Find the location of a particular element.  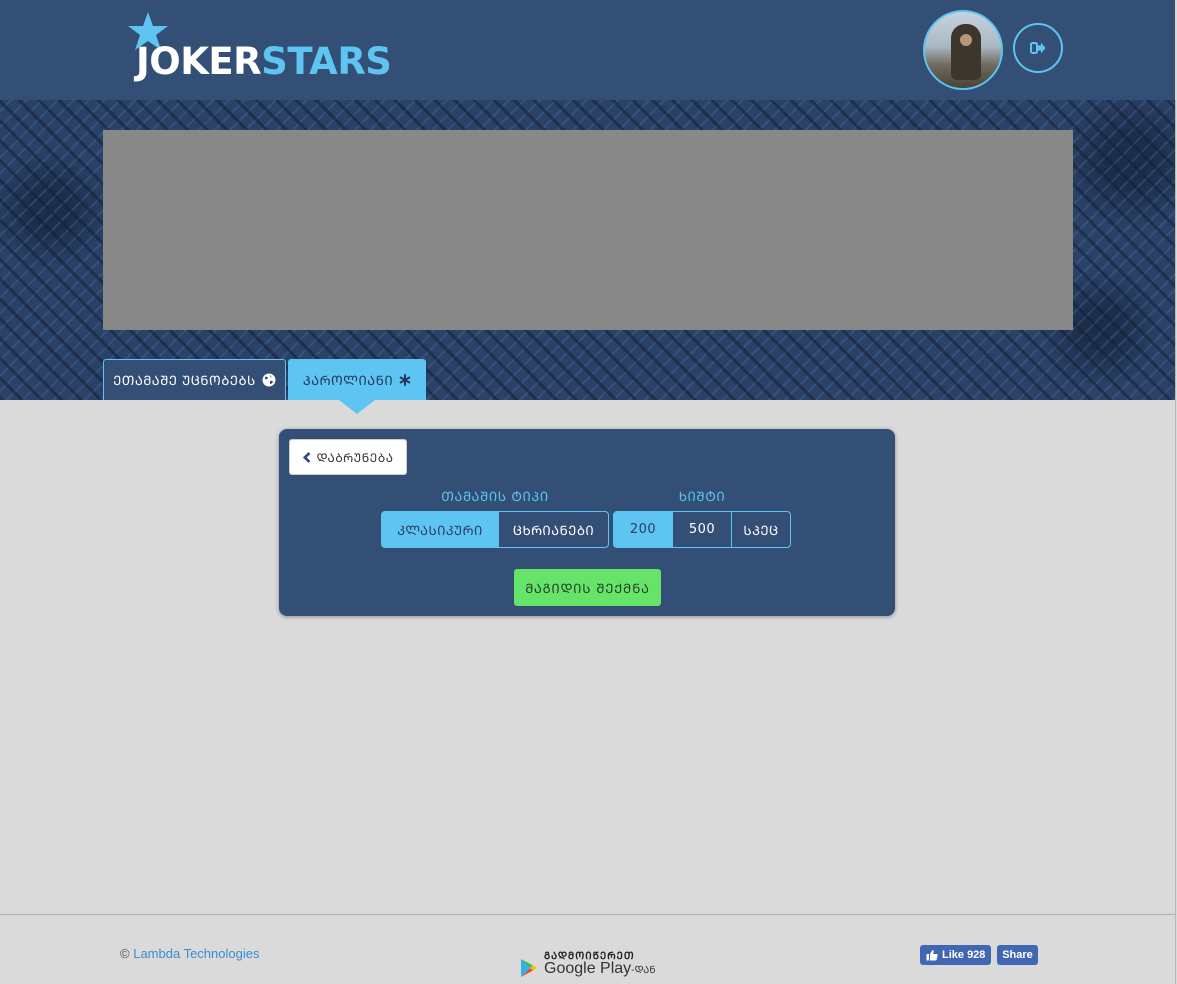

bet-selector: 200 500 ᲡᲞᲔᲪ is located at coordinates (702, 529).